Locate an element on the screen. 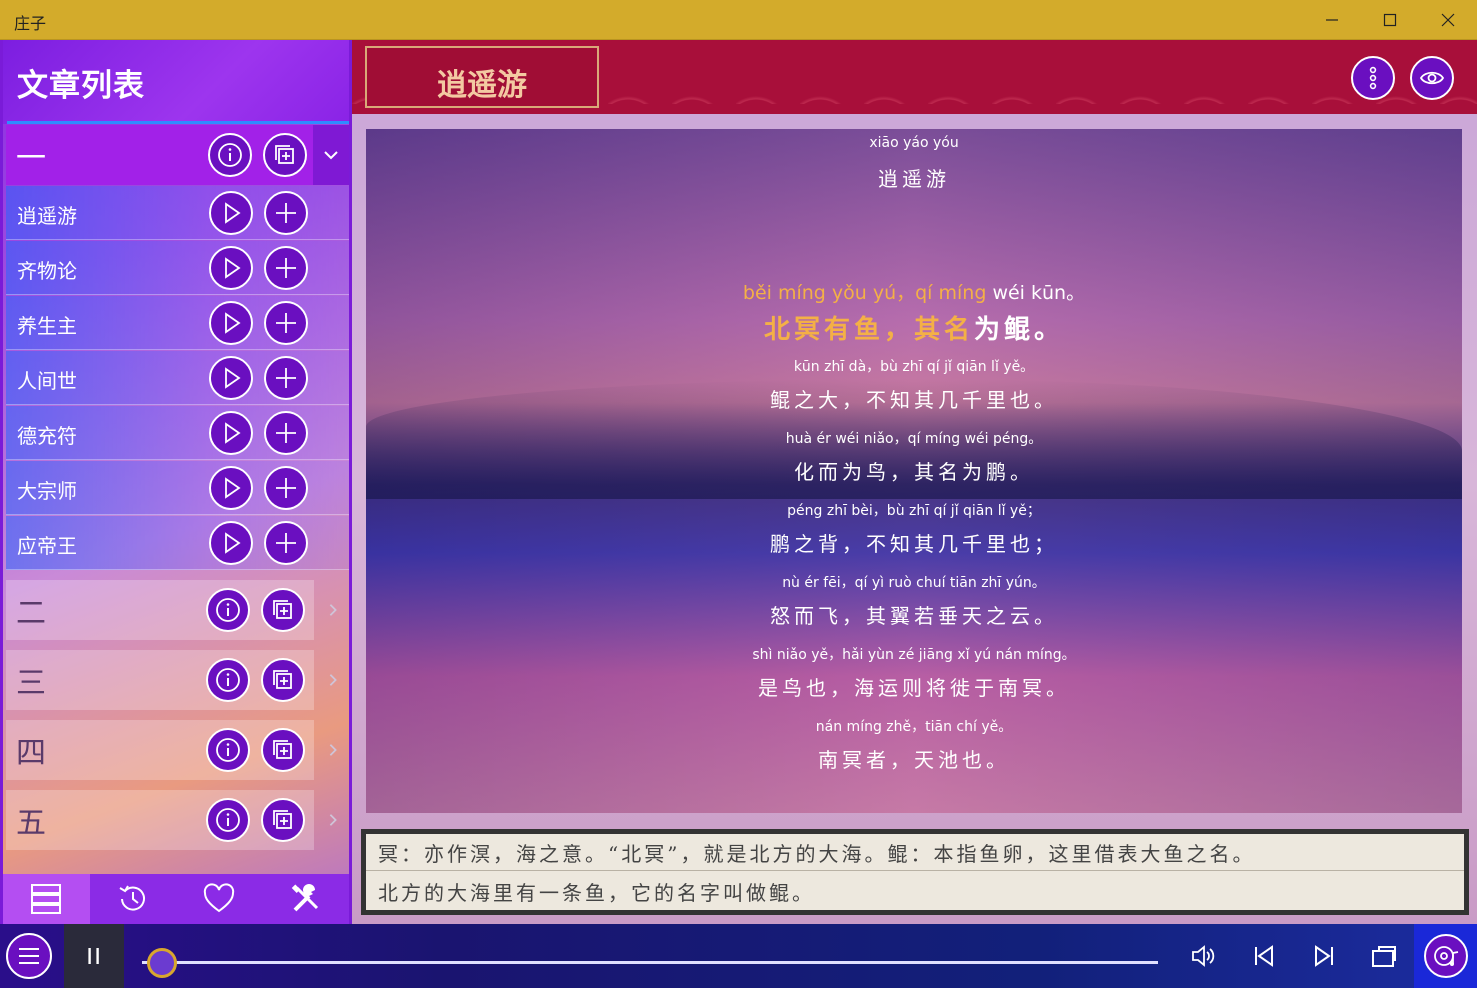 Image resolution: width=1477 pixels, height=988 pixels. verse-hanzi: 是鸟也，海运则将徙于南冥。 is located at coordinates (914, 686).